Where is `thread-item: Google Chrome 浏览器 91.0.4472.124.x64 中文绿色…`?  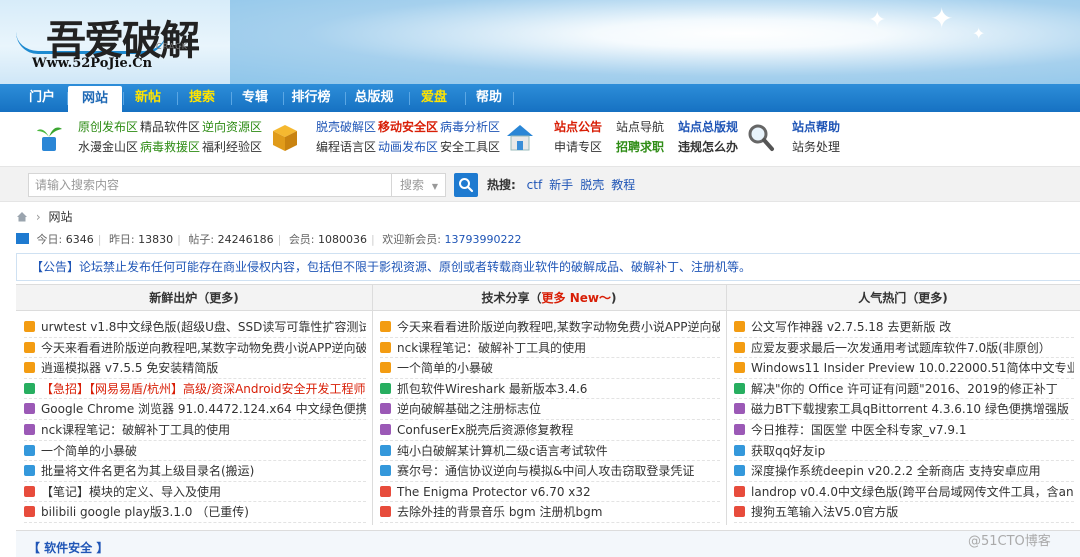
thread-item: Google Chrome 浏览器 91.0.4472.124.x64 中文绿色… is located at coordinates (195, 409).